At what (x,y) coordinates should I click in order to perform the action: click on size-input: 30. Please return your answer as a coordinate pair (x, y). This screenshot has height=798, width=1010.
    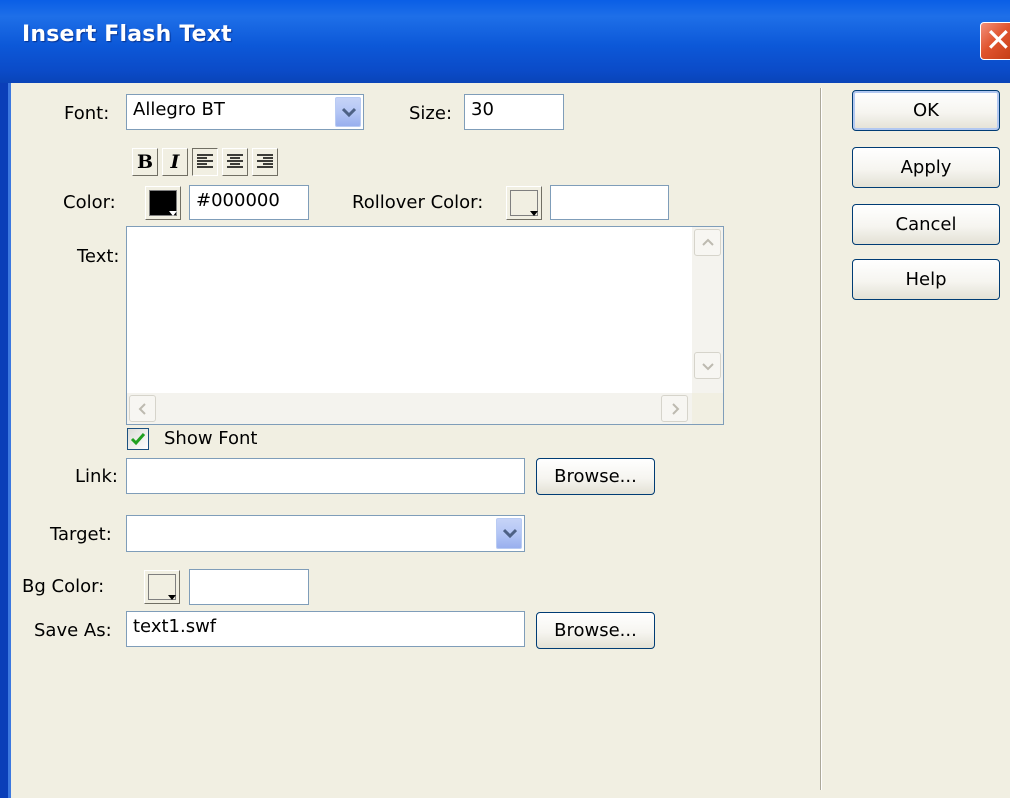
    Looking at the image, I should click on (514, 112).